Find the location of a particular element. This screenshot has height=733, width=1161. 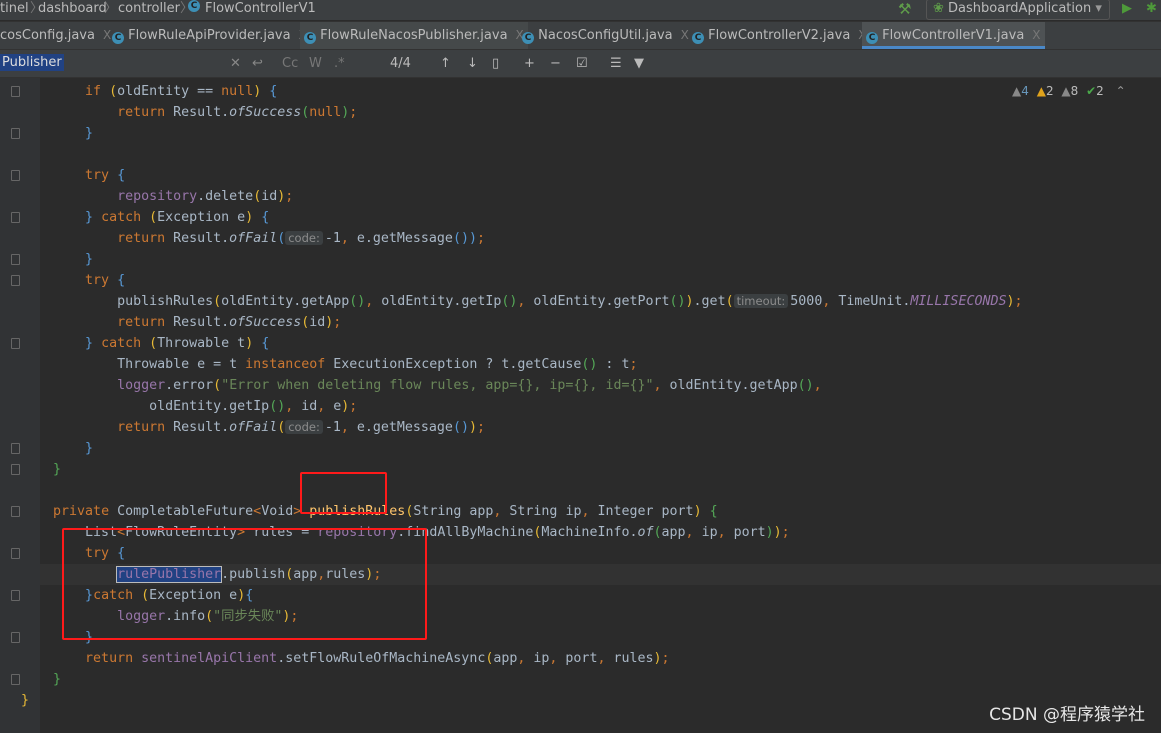

code-line: return Result.ofSuccess(null); is located at coordinates (189, 112).